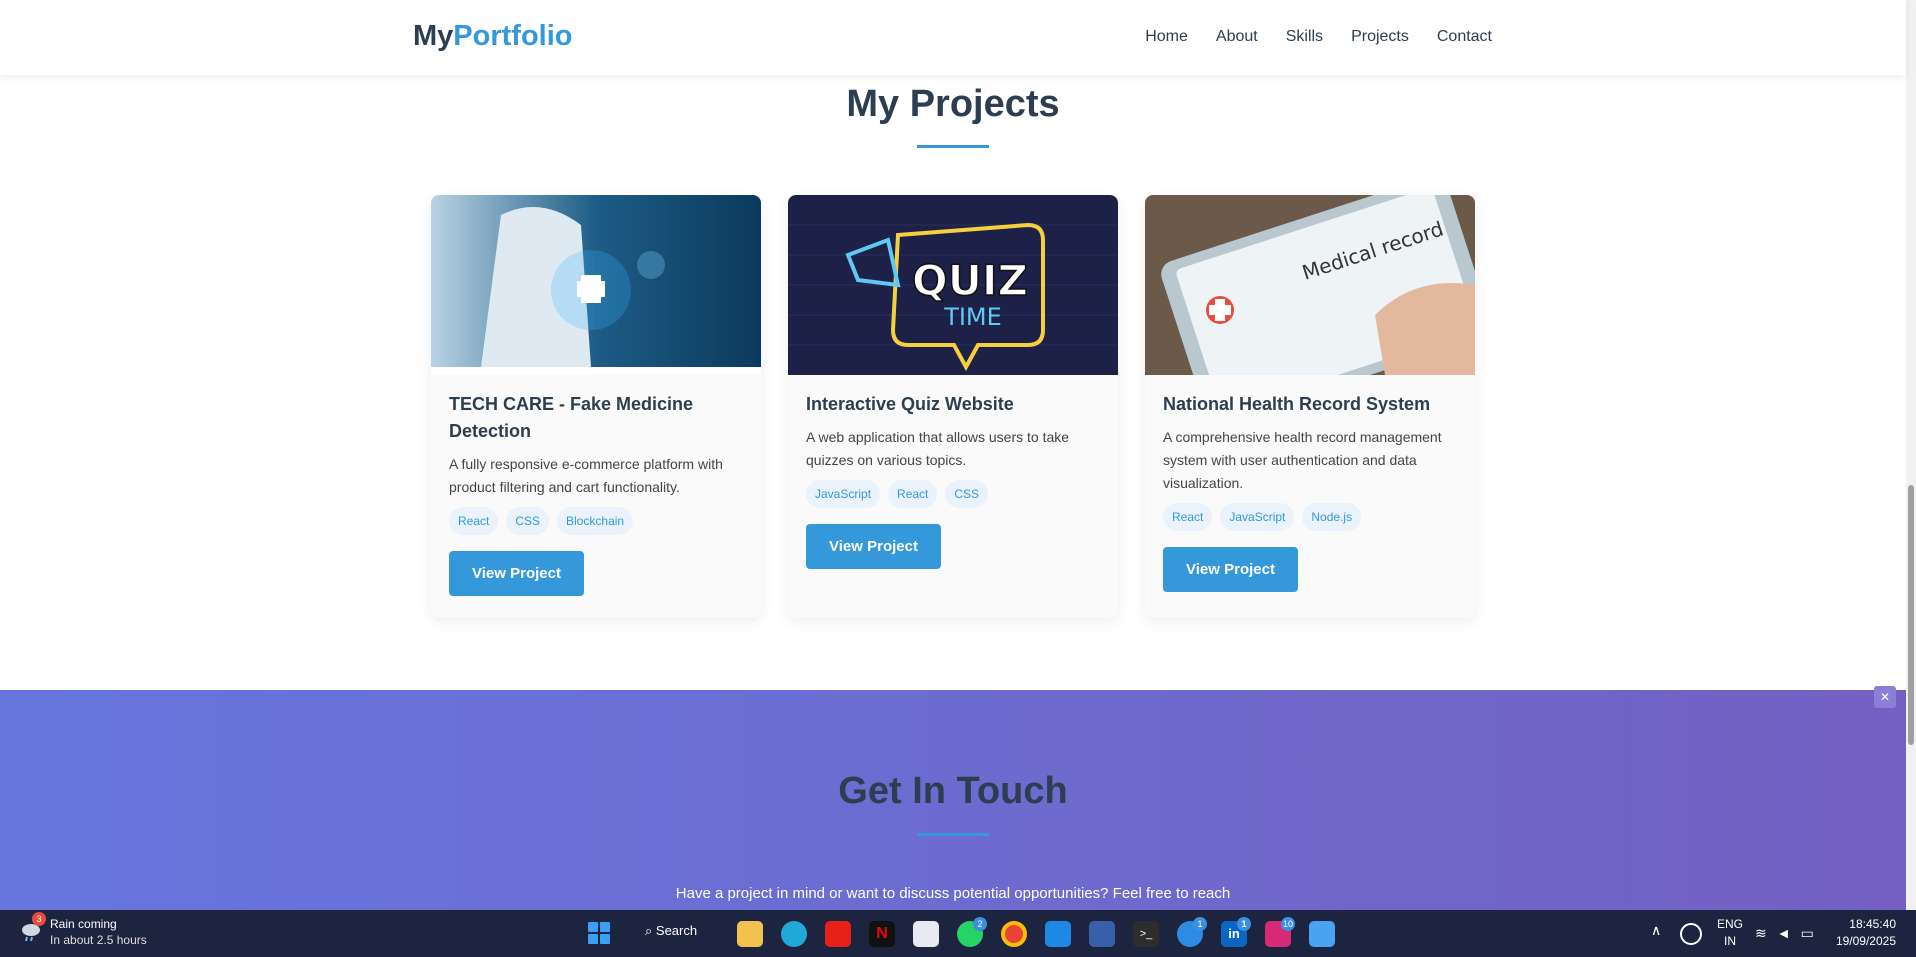  Describe the element at coordinates (1304, 37) in the screenshot. I see `nav-link-skills: Skills` at that location.